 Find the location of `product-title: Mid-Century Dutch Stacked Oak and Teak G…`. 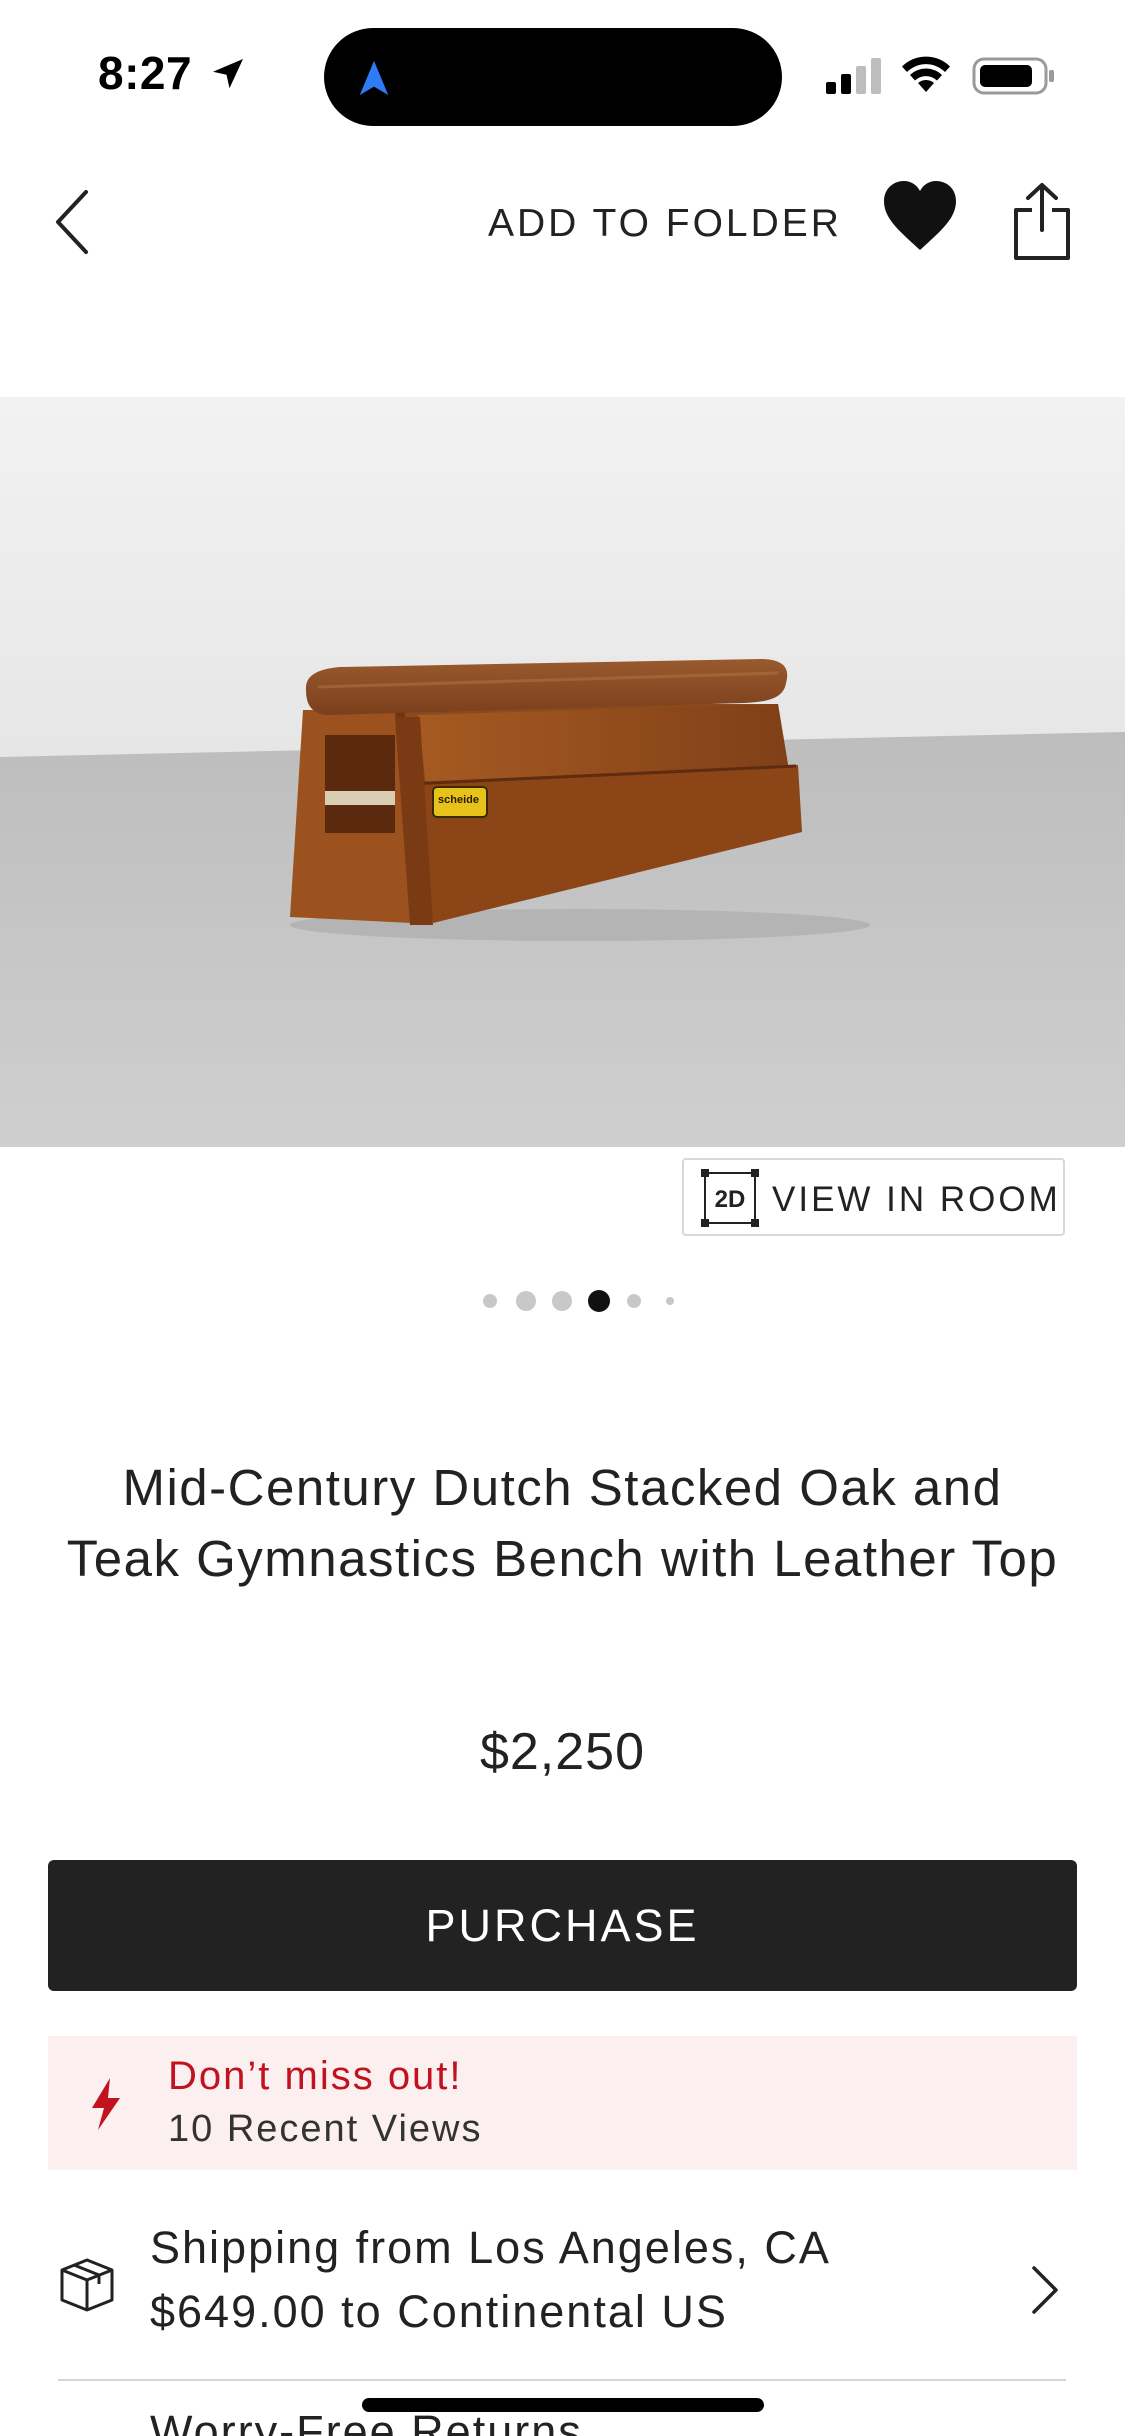

product-title: Mid-Century Dutch Stacked Oak and Teak G… is located at coordinates (562, 1523).